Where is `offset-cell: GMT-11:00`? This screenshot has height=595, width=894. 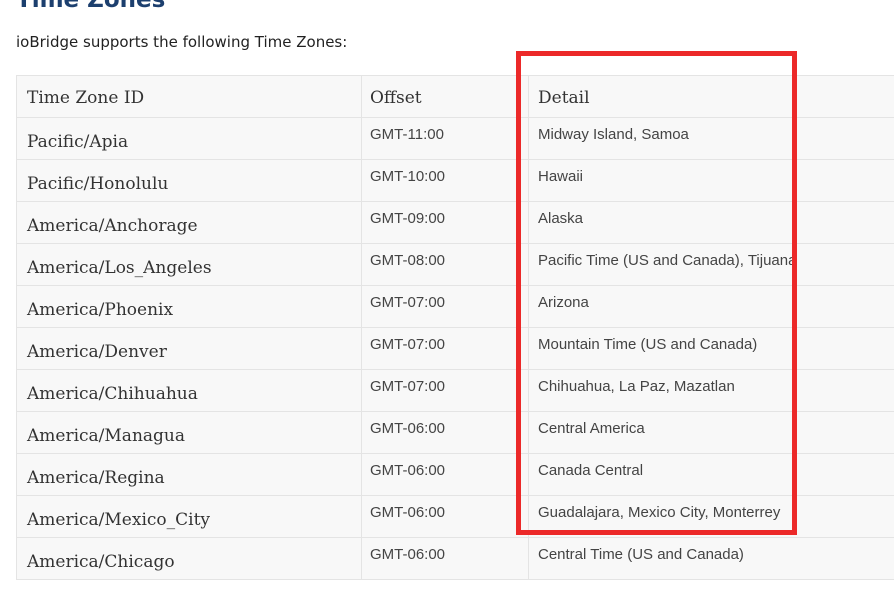 offset-cell: GMT-11:00 is located at coordinates (445, 138).